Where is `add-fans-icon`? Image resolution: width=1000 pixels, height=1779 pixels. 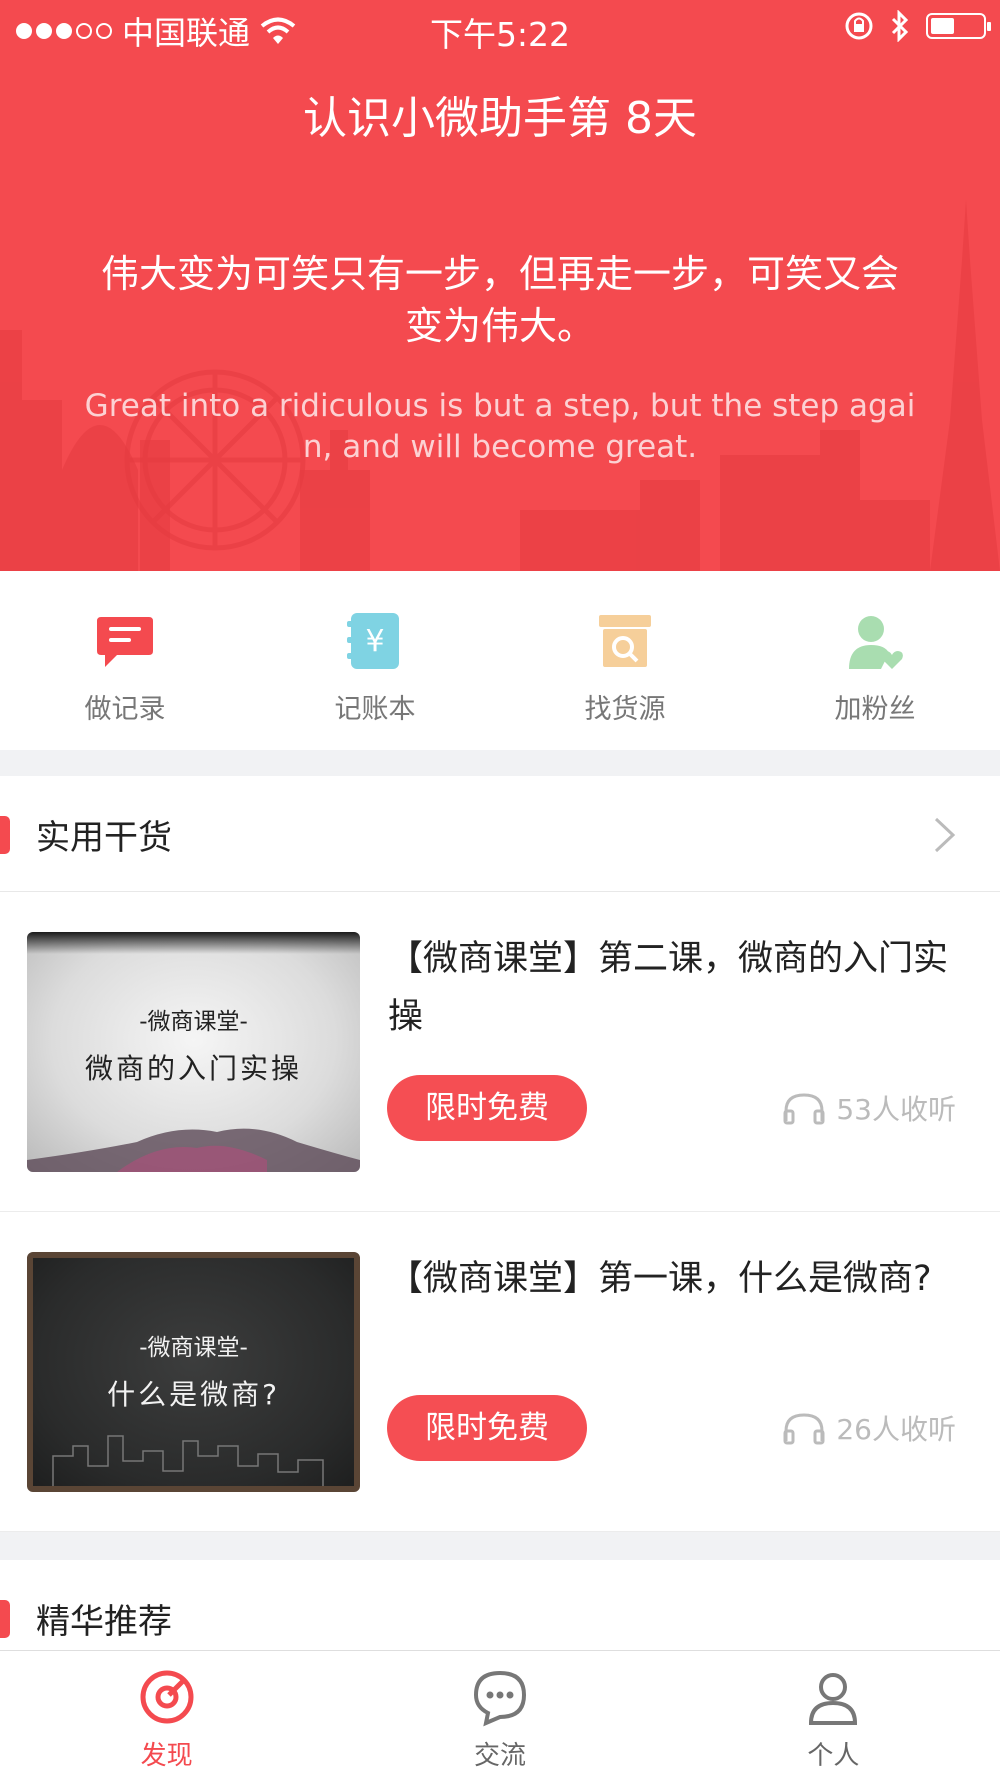 add-fans-icon is located at coordinates (876, 642).